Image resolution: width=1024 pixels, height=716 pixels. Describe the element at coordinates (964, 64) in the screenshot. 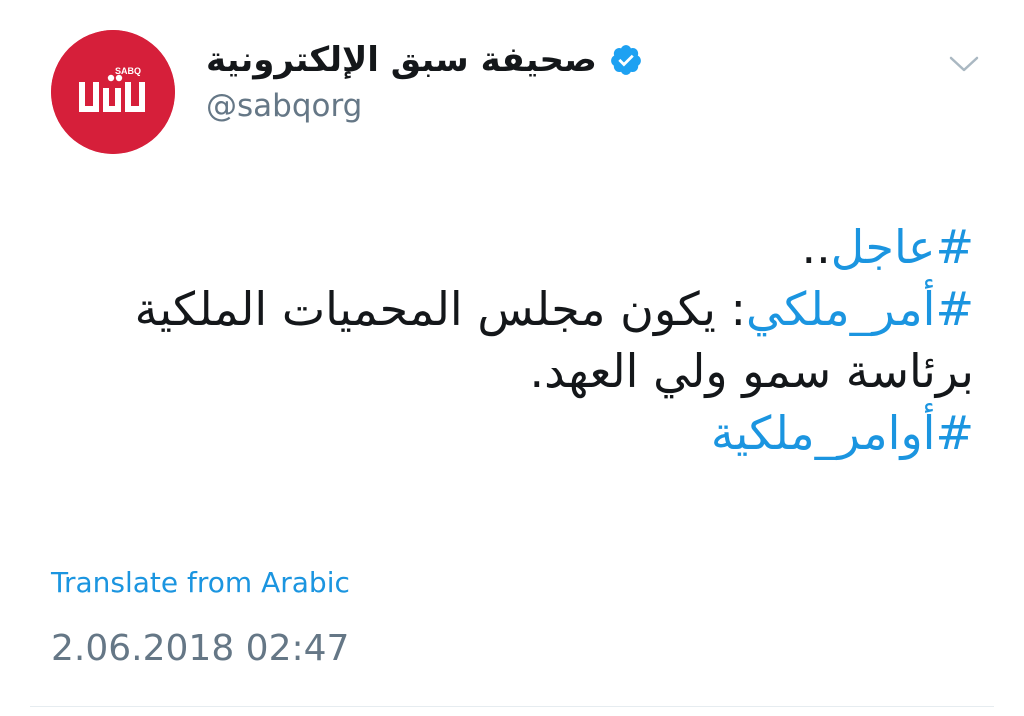

I see `chevron-down-icon` at that location.